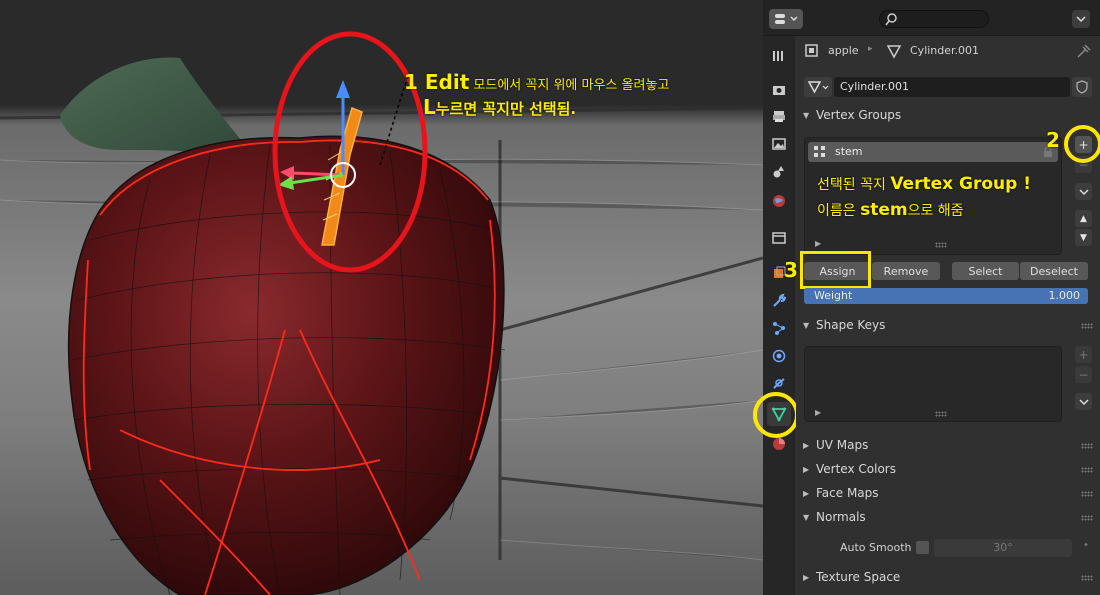 The height and width of the screenshot is (595, 1100). I want to click on step2-number: 2, so click(1053, 140).